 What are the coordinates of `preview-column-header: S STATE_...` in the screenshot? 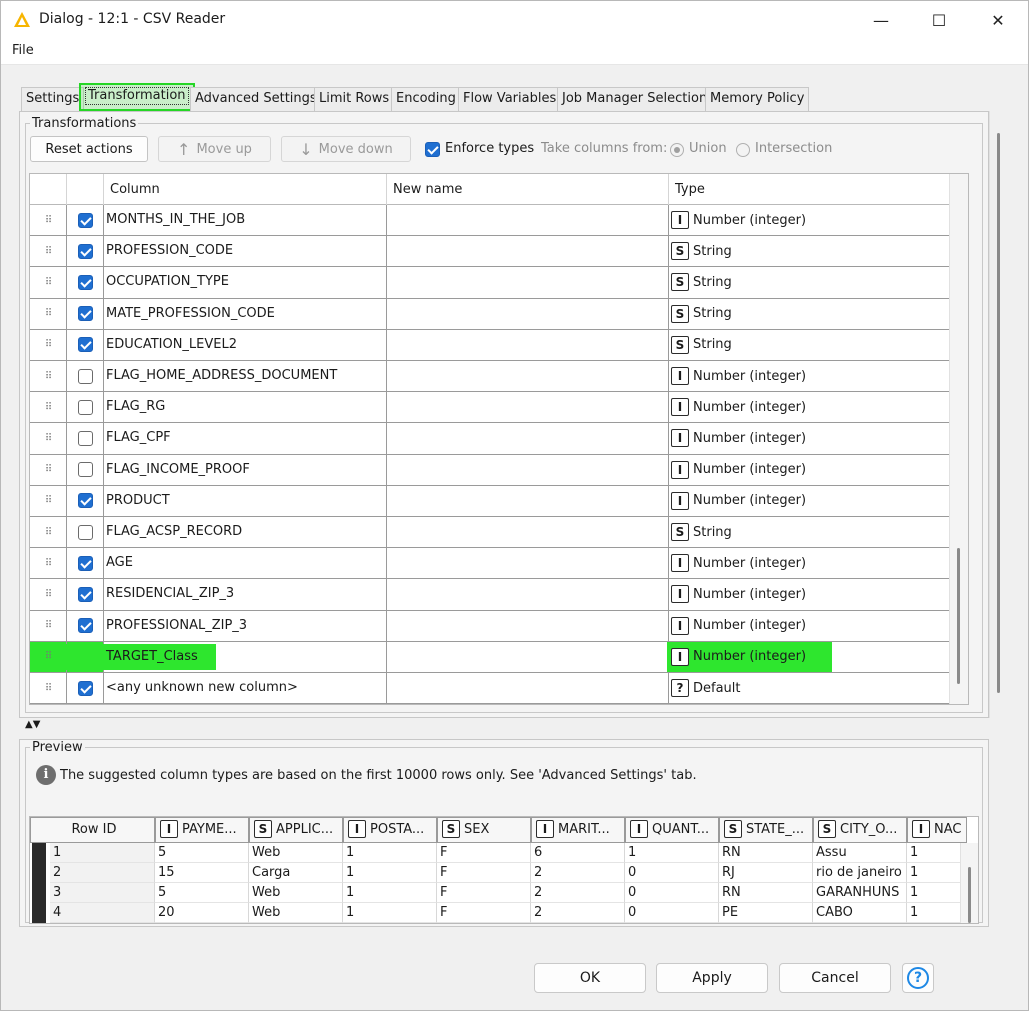 It's located at (766, 830).